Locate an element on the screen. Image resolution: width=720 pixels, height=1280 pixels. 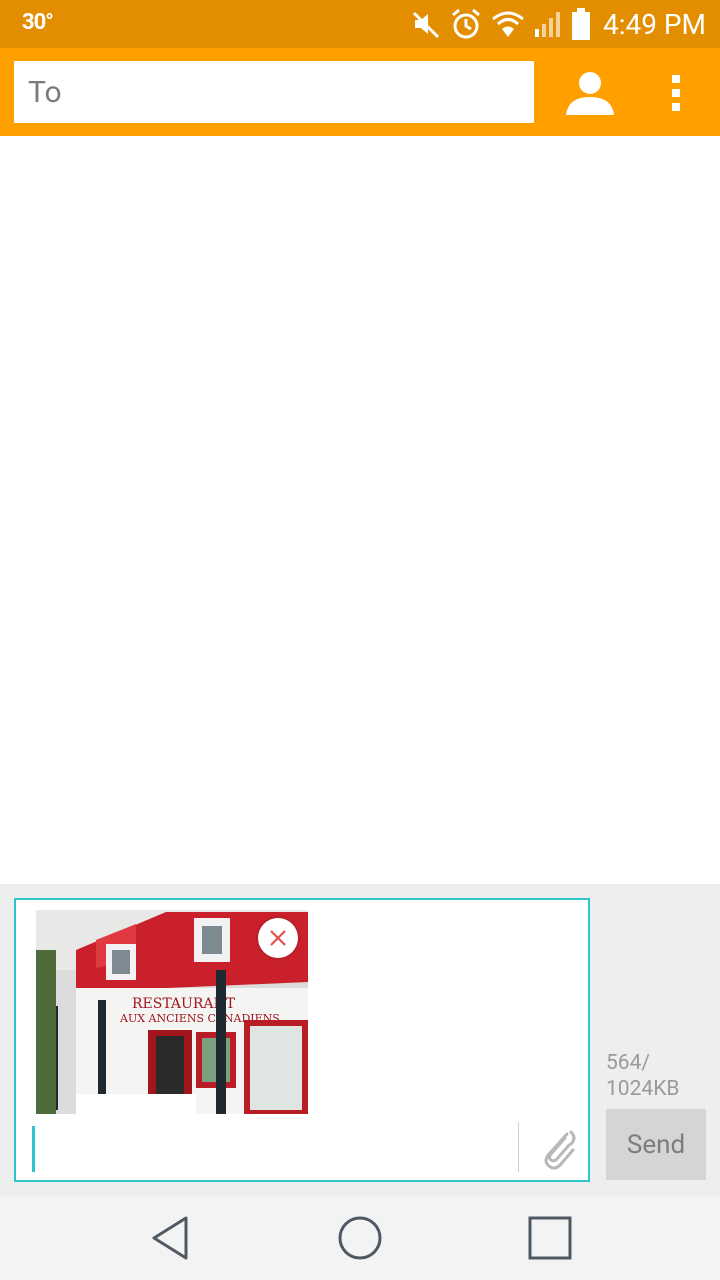
overflow-menu-button is located at coordinates (676, 93).